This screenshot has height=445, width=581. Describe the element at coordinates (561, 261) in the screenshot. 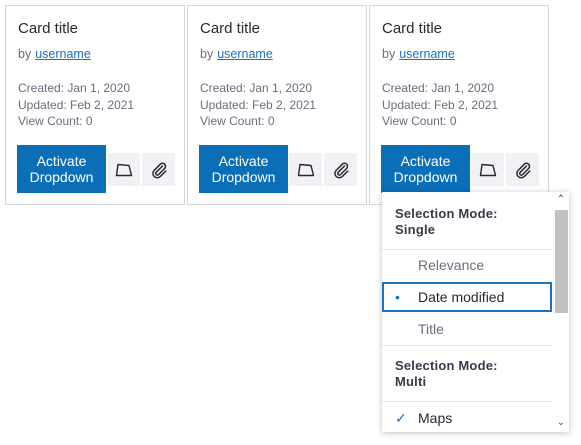

I see `scroll-thumb` at that location.